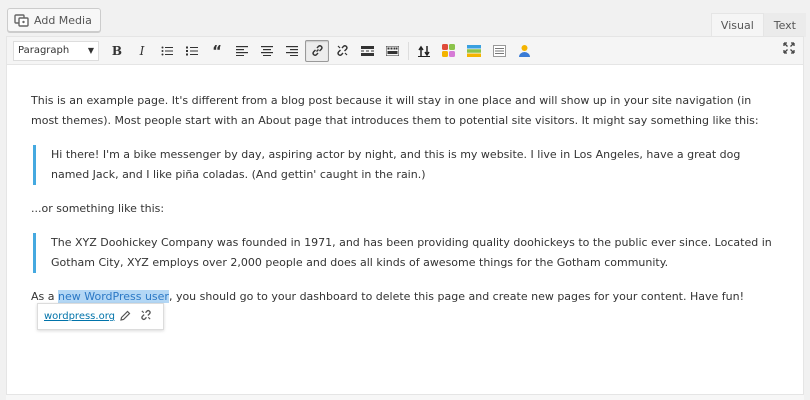 The width and height of the screenshot is (810, 400). I want to click on align-left-icon, so click(242, 50).